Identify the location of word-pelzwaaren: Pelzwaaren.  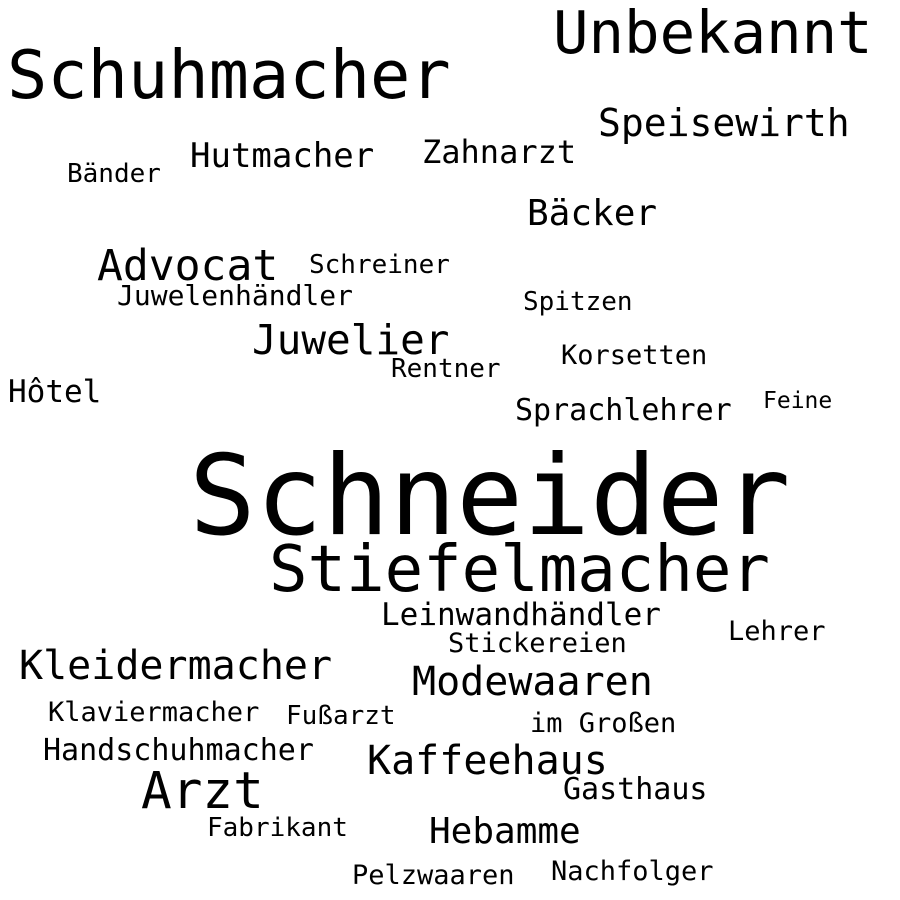
(433, 875).